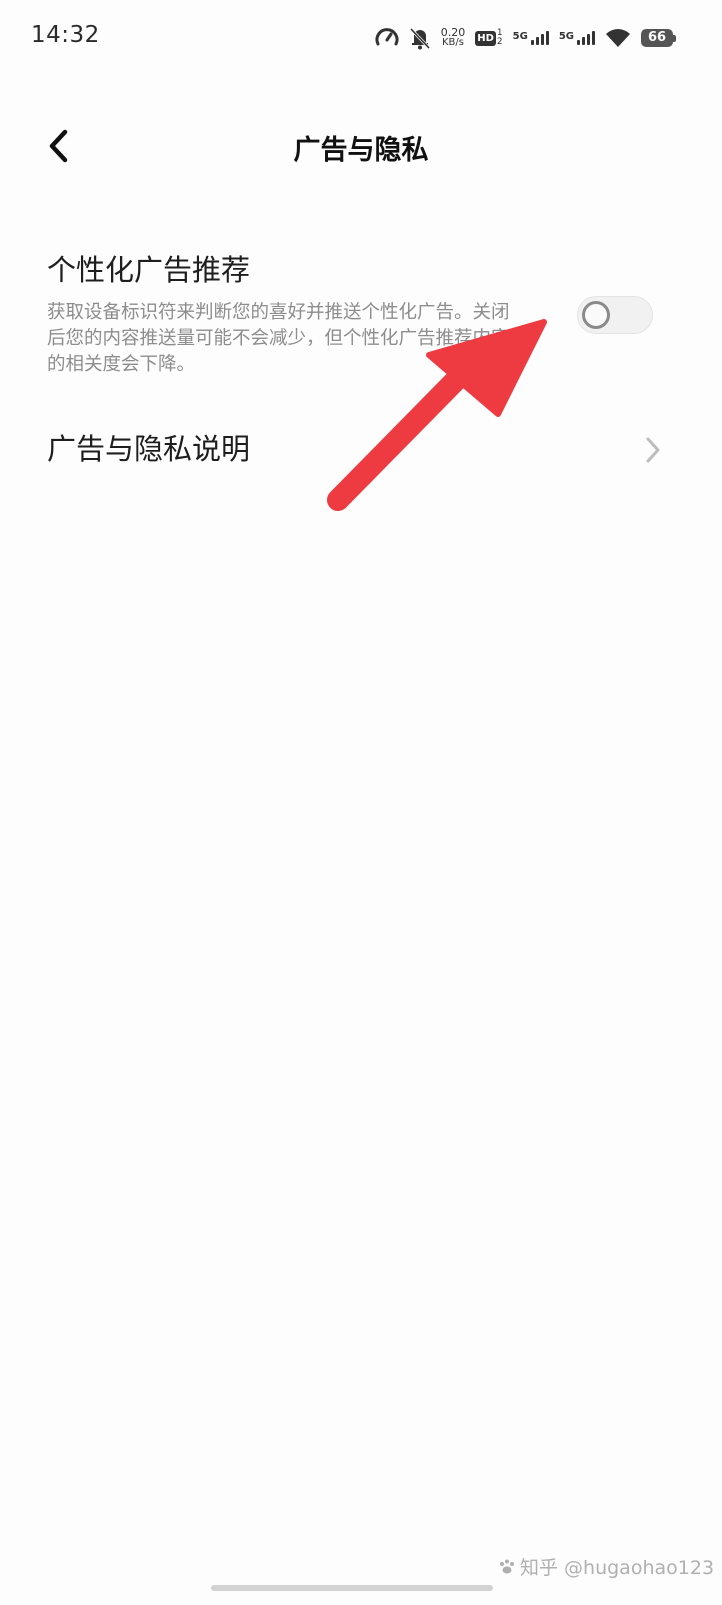  Describe the element at coordinates (149, 270) in the screenshot. I see `setting-title-personalized-ads: 个性化广告推荐` at that location.